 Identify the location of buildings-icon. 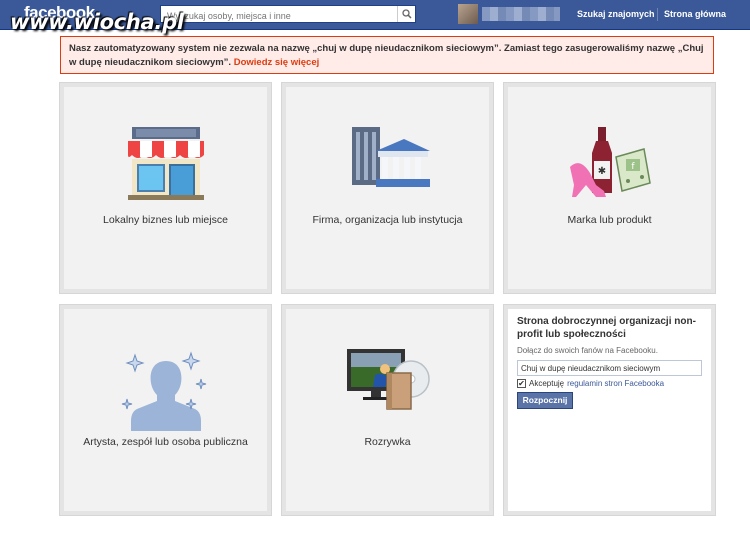
(387, 167).